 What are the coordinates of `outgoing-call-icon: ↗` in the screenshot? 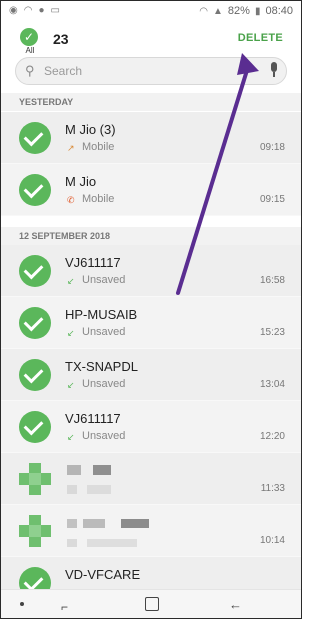 It's located at (71, 148).